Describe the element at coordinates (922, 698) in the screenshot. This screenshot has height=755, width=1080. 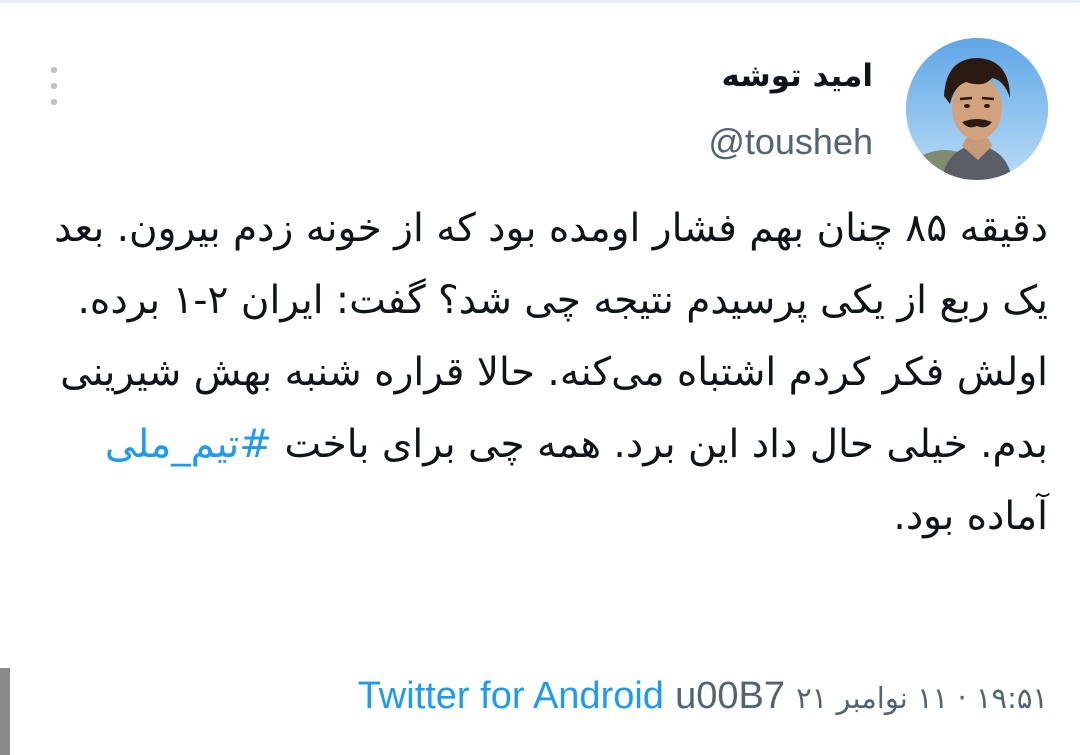
I see `tweet-timestamp: ۱۹:۵۱ · ۱۱ نوامبر ۲۱` at that location.